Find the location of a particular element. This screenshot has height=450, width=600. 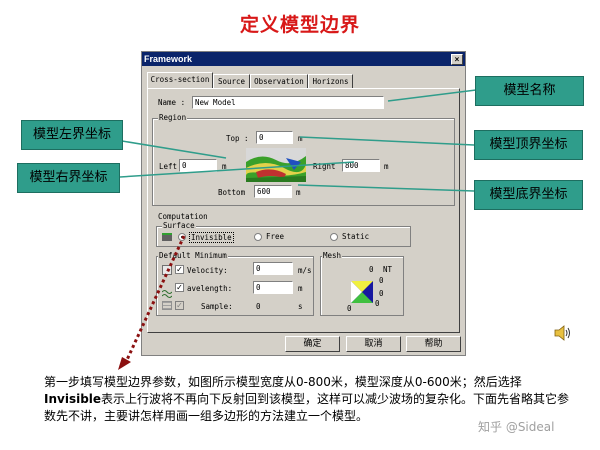

speaker-icon is located at coordinates (563, 333).